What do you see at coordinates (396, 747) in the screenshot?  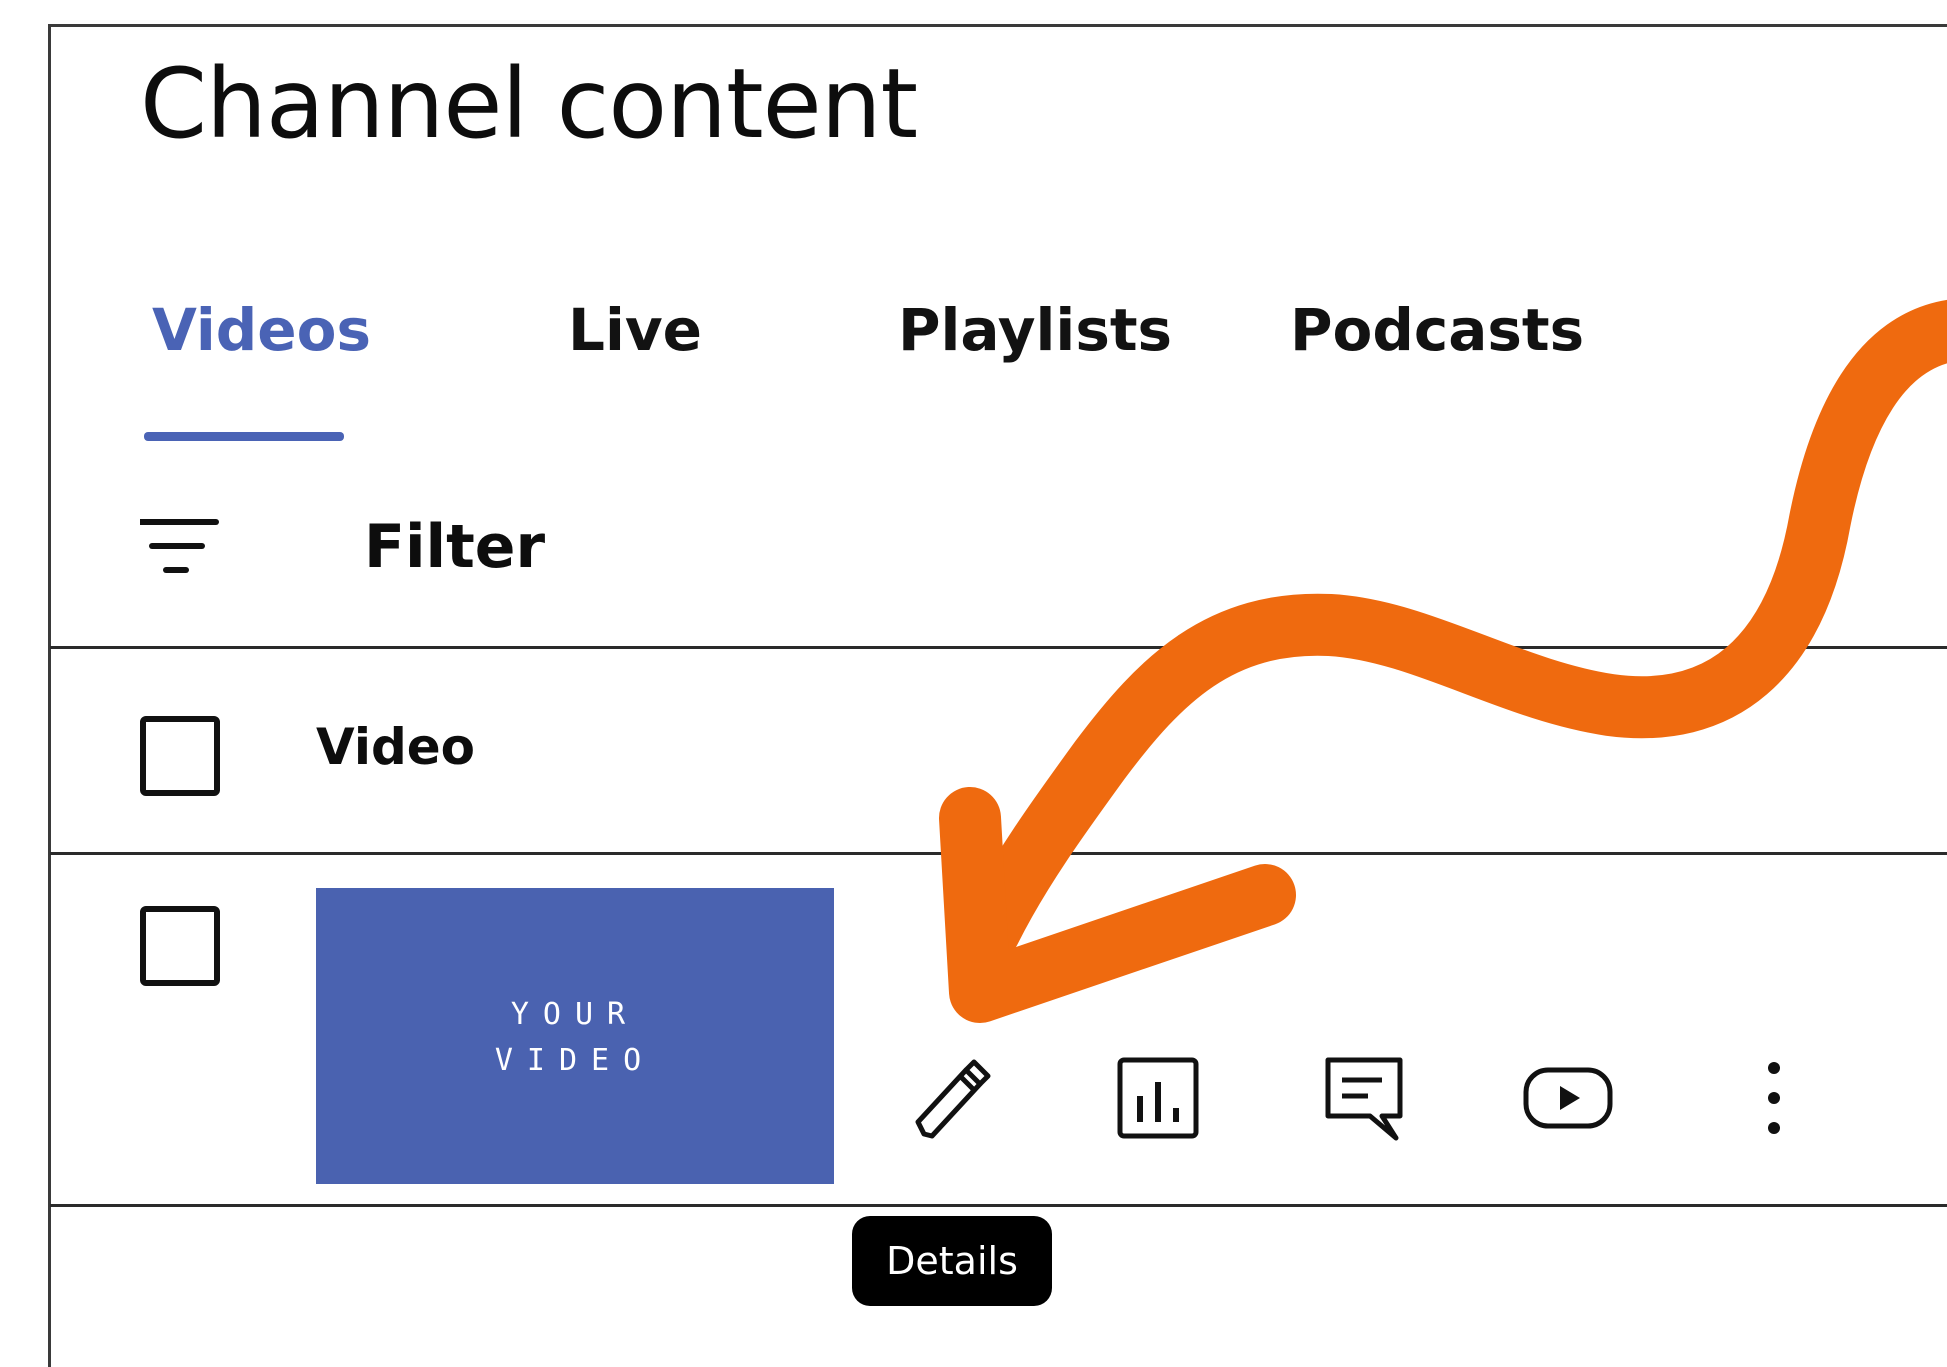 I see `column-header-video: Video` at bounding box center [396, 747].